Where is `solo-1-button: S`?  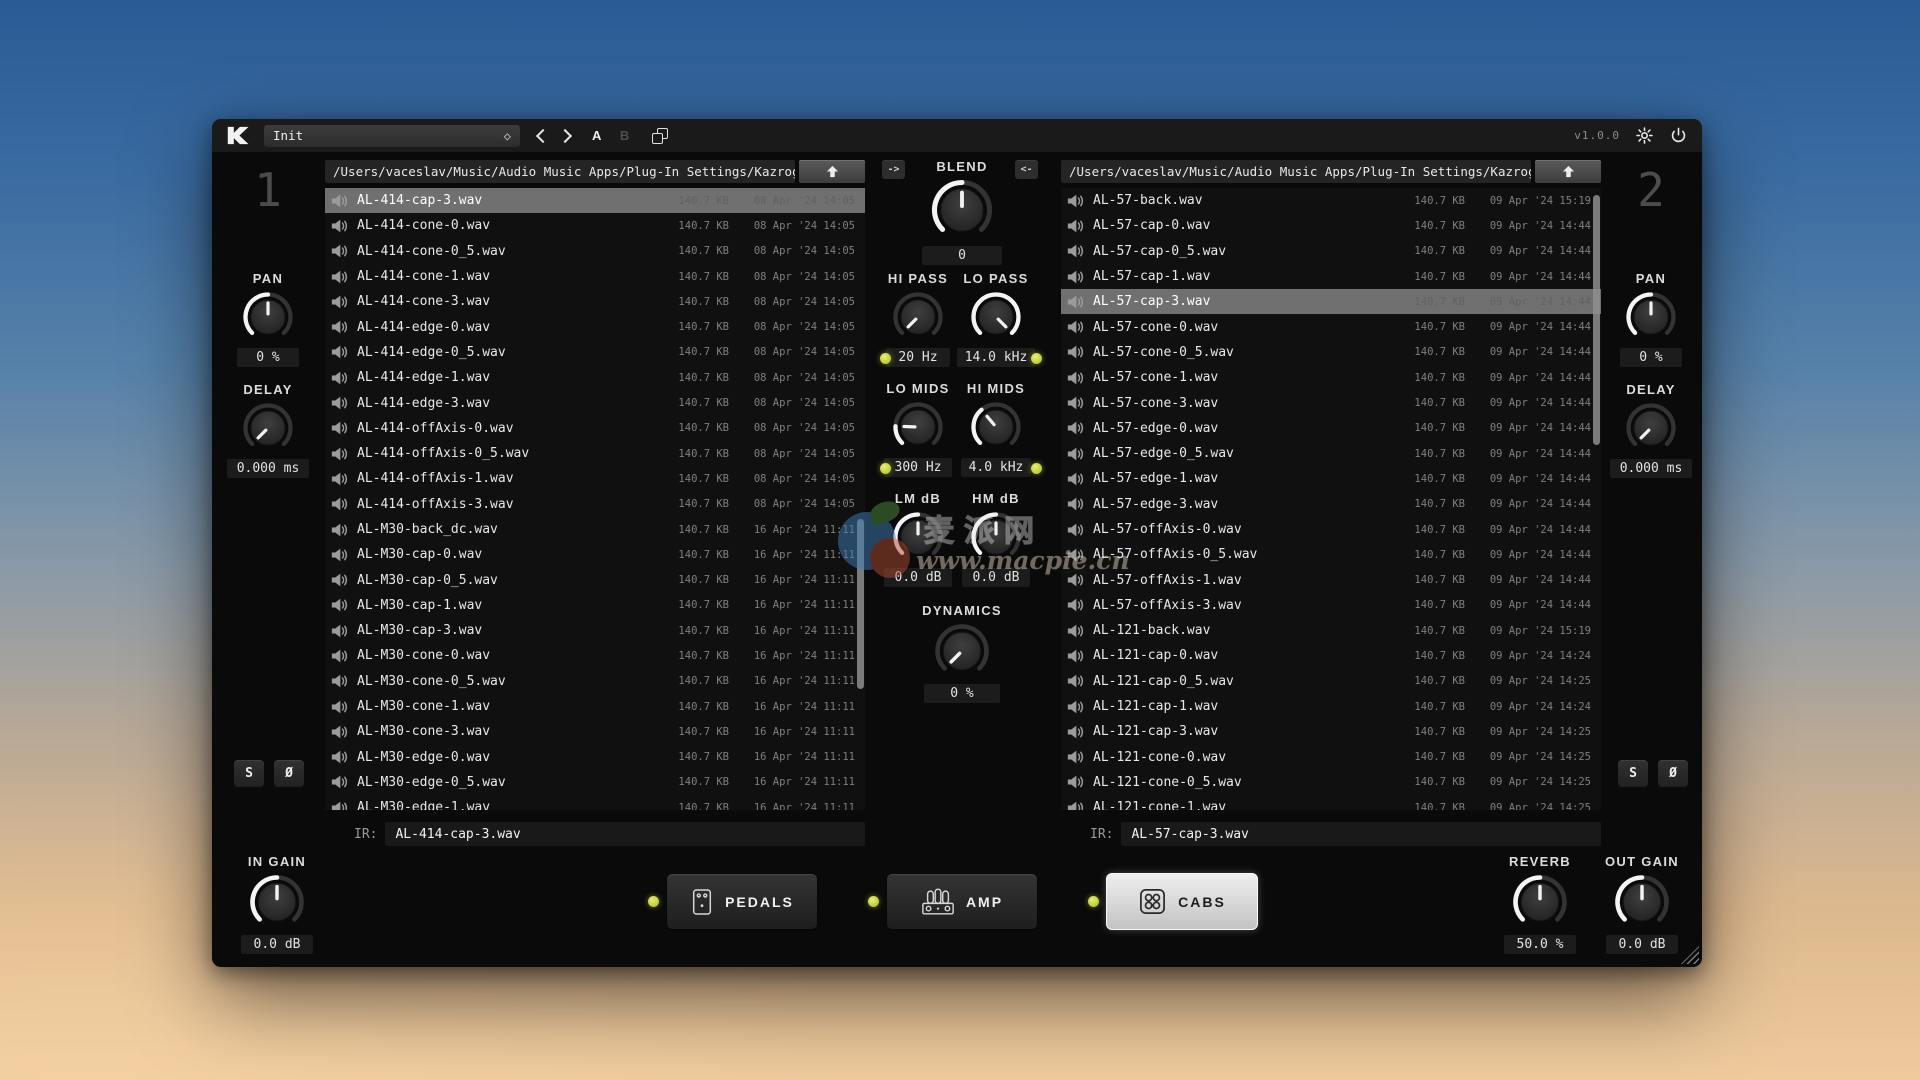 solo-1-button: S is located at coordinates (249, 773).